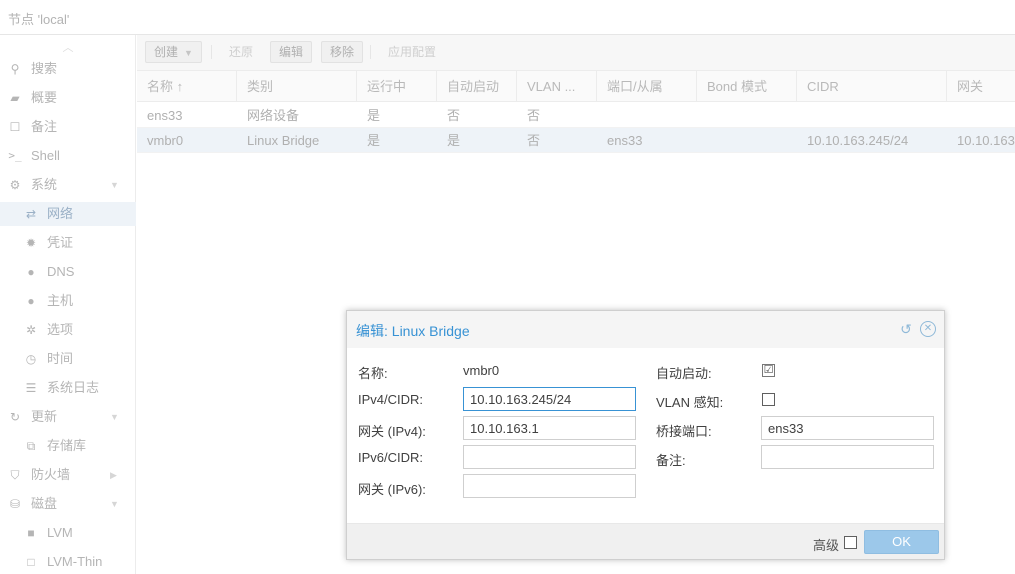 The image size is (1015, 574). What do you see at coordinates (31, 243) in the screenshot?
I see `certificate-icon: ✹` at bounding box center [31, 243].